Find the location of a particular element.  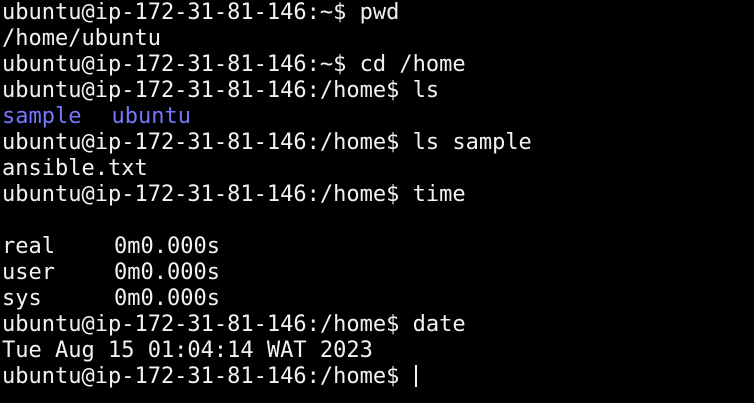

current-prompt: ubuntu@ip-172-31-81-146:/home$ is located at coordinates (207, 376).